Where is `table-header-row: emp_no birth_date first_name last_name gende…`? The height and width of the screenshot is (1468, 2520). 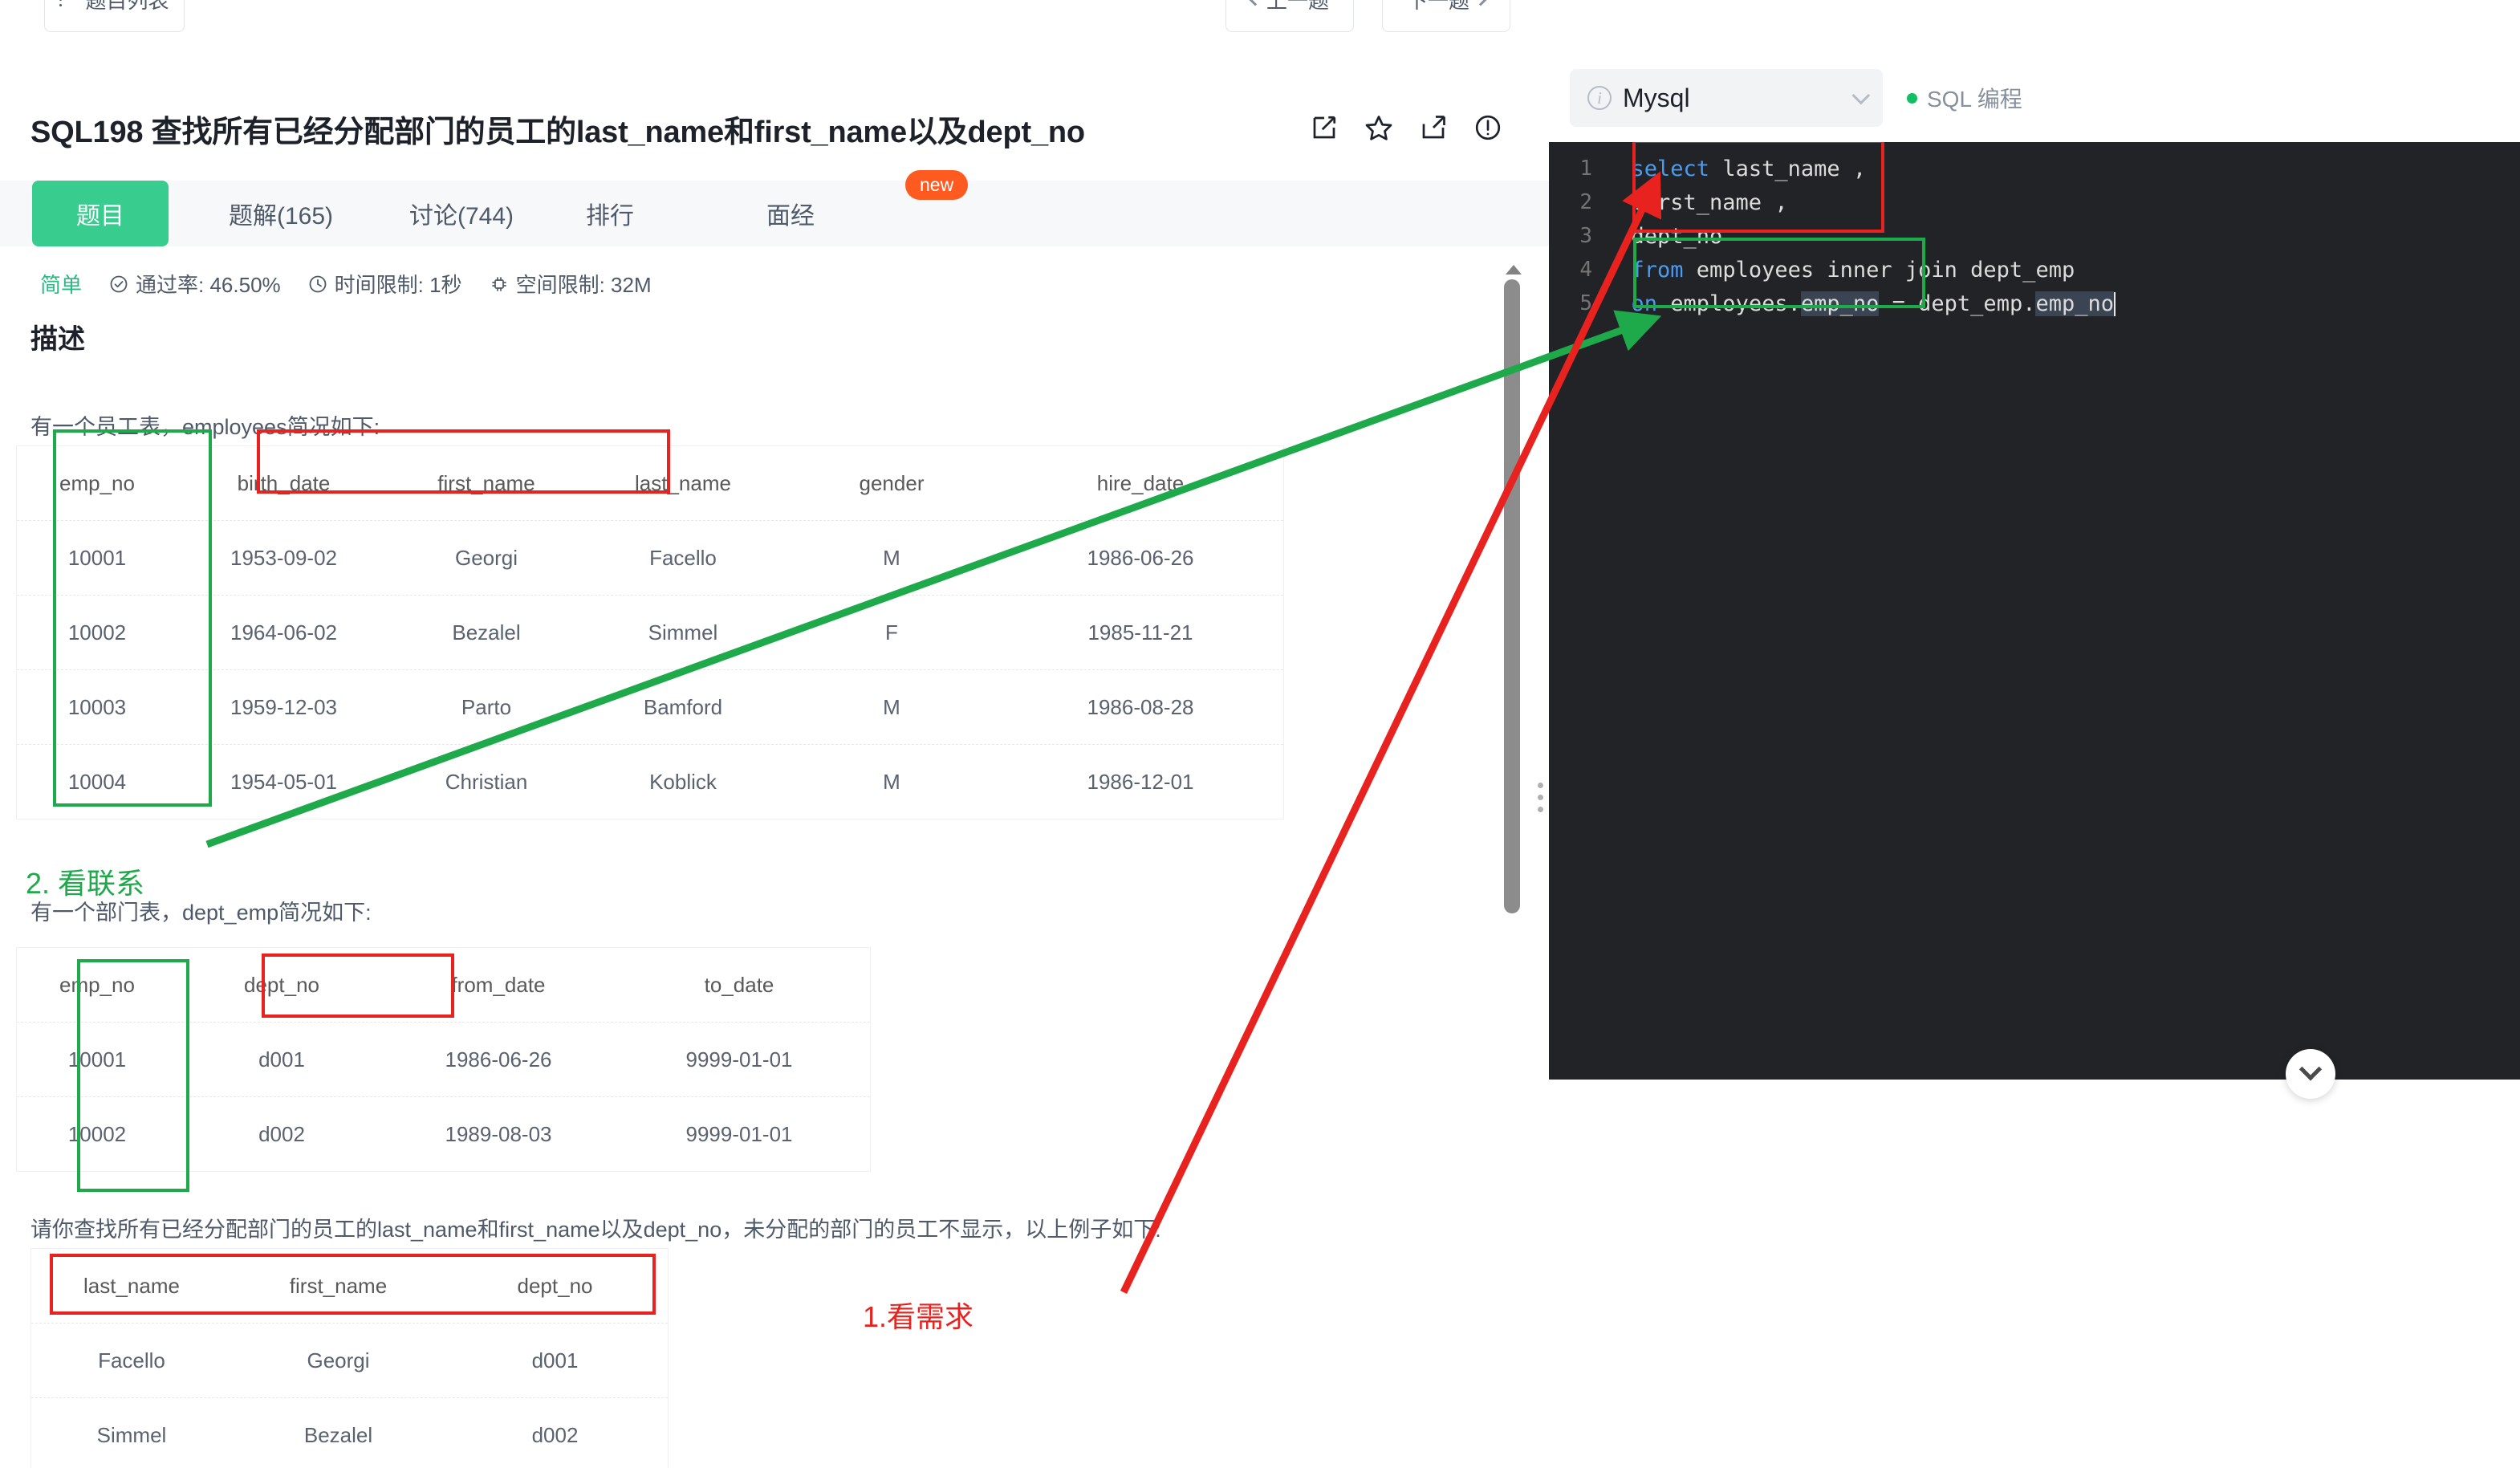 table-header-row: emp_no birth_date first_name last_name gende… is located at coordinates (650, 483).